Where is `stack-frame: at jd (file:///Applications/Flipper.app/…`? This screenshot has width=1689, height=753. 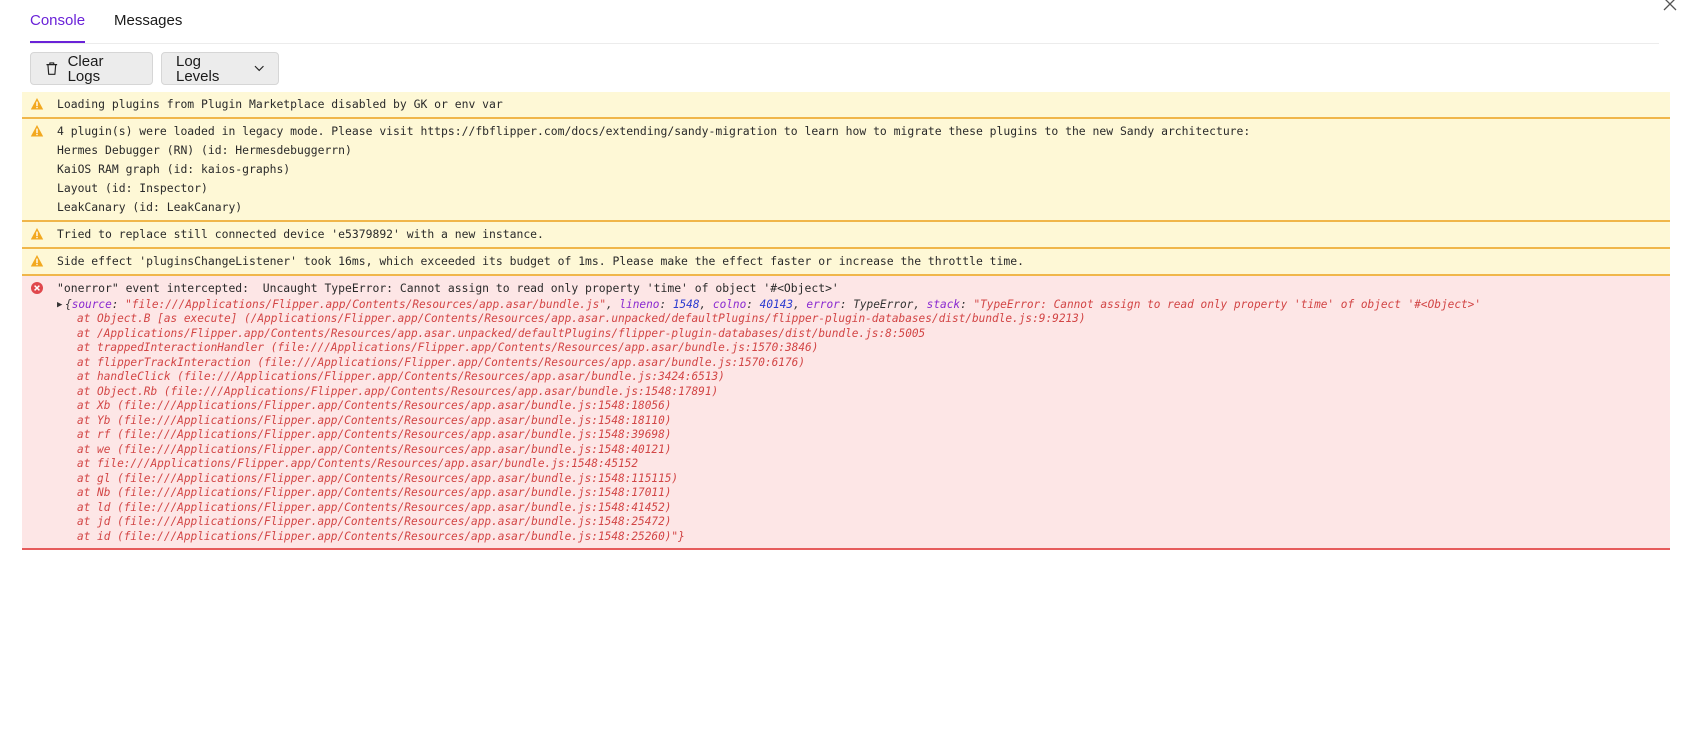 stack-frame: at jd (file:///Applications/Flipper.app/… is located at coordinates (374, 522).